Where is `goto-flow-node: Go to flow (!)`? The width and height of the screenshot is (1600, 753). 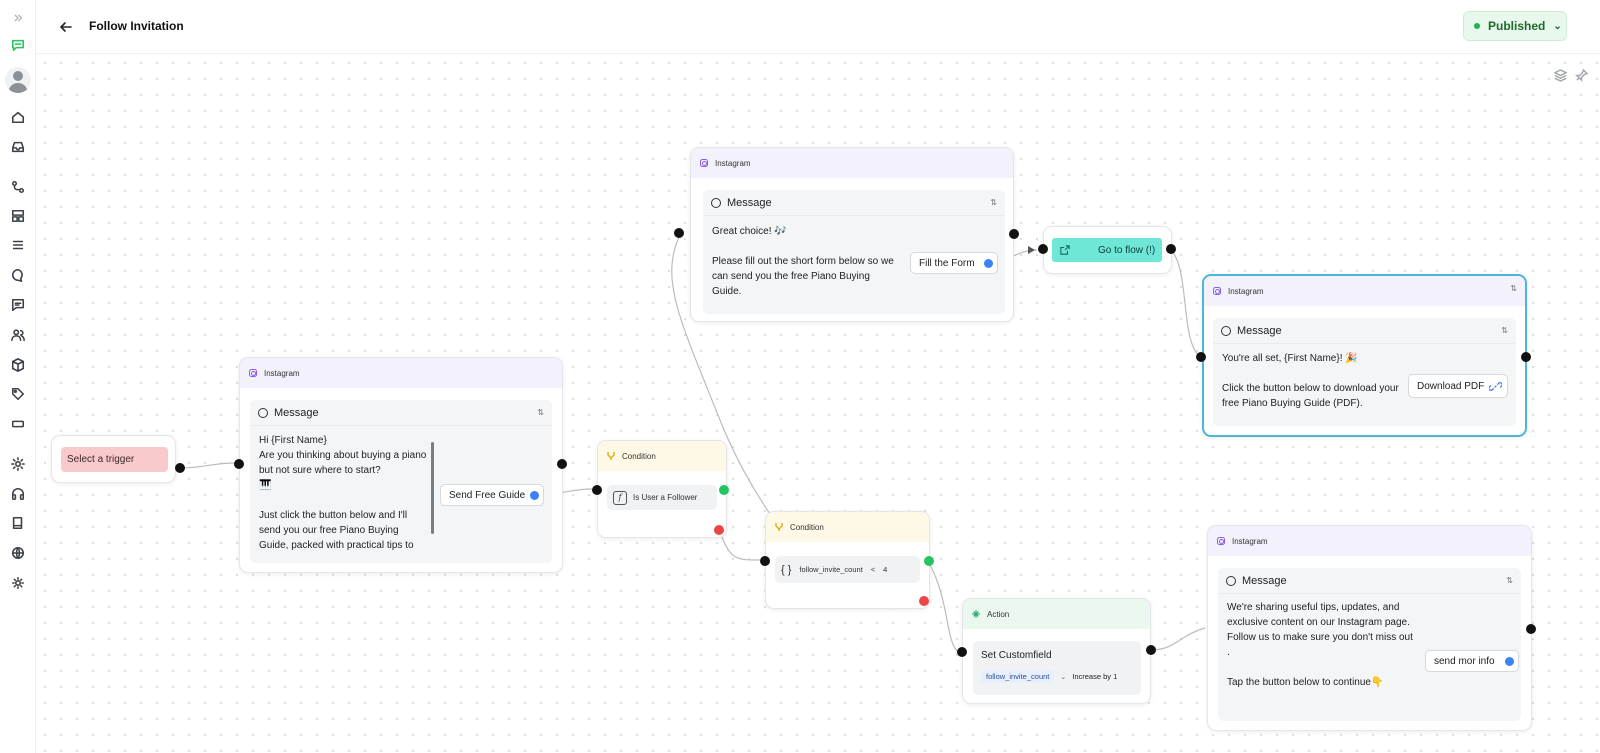 goto-flow-node: Go to flow (!) is located at coordinates (1107, 250).